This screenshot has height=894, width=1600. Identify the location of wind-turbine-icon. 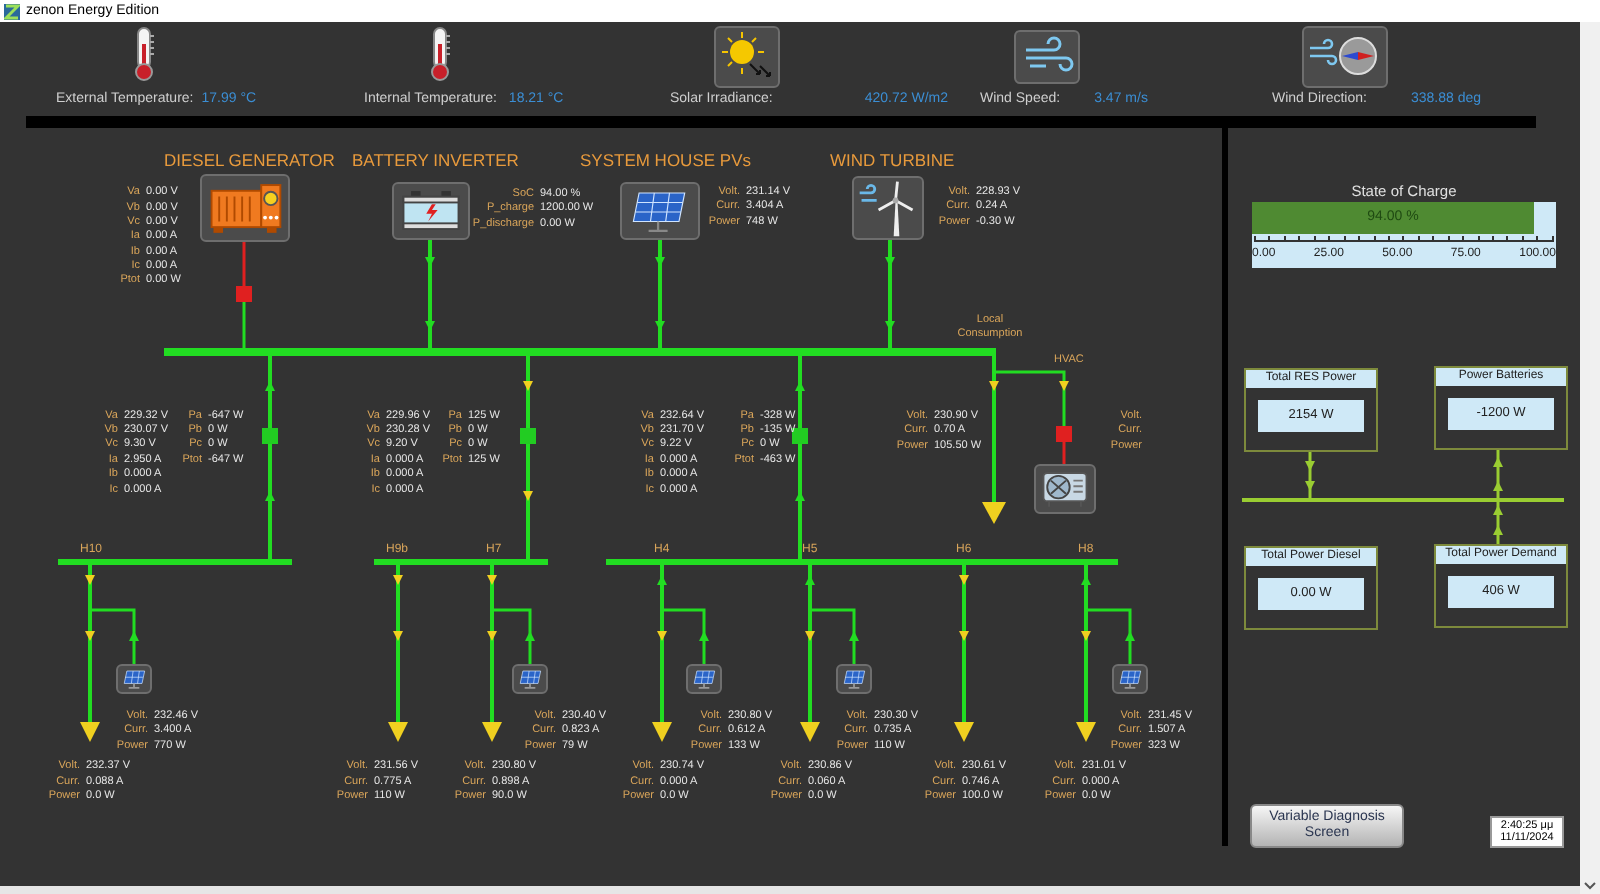
(888, 208).